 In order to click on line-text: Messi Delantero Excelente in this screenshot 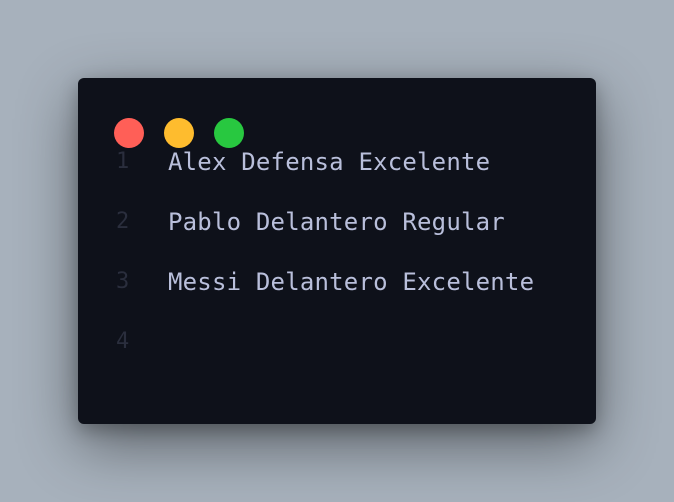, I will do `click(351, 282)`.